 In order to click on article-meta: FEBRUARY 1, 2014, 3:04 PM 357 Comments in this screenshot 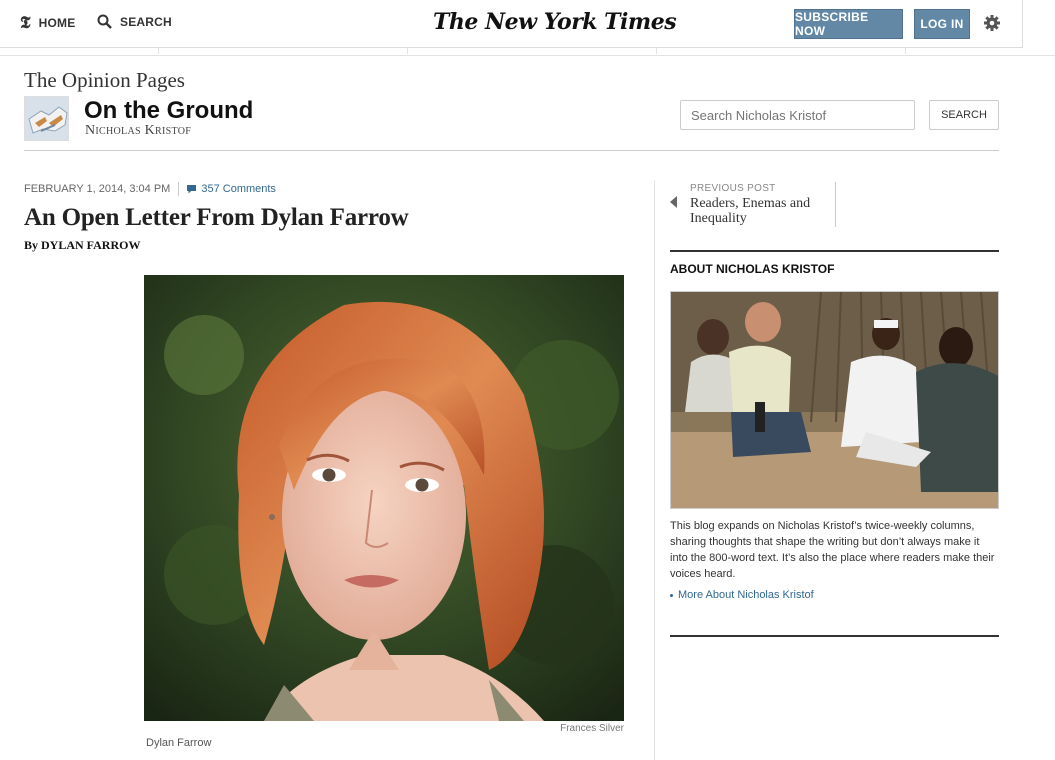, I will do `click(150, 189)`.